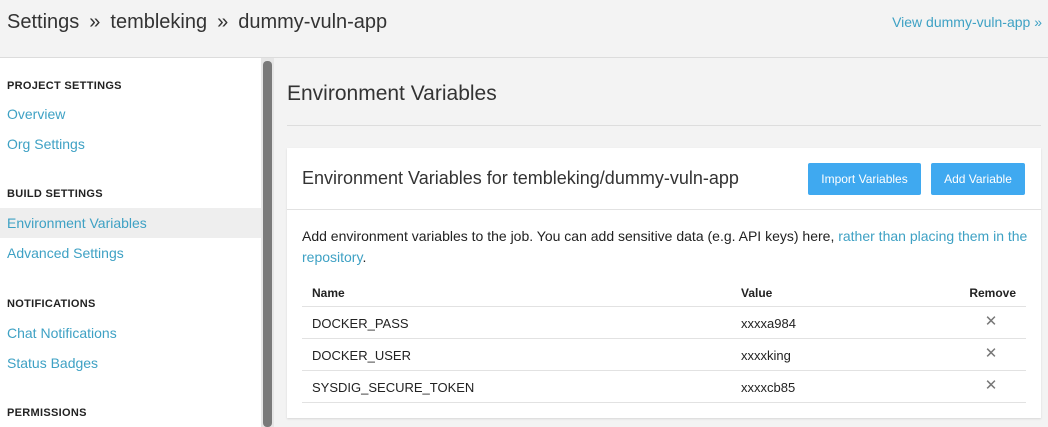 This screenshot has width=1048, height=427. Describe the element at coordinates (130, 253) in the screenshot. I see `sidebar-item-advanced-settings: Advanced Settings` at that location.